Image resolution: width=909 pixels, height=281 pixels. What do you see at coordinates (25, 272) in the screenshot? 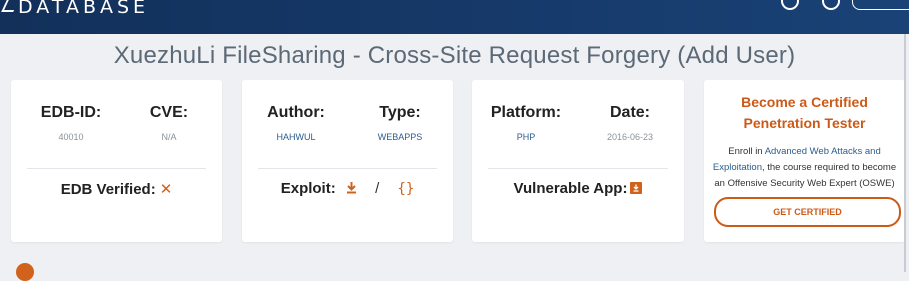
I see `scroll-to-top-icon` at bounding box center [25, 272].